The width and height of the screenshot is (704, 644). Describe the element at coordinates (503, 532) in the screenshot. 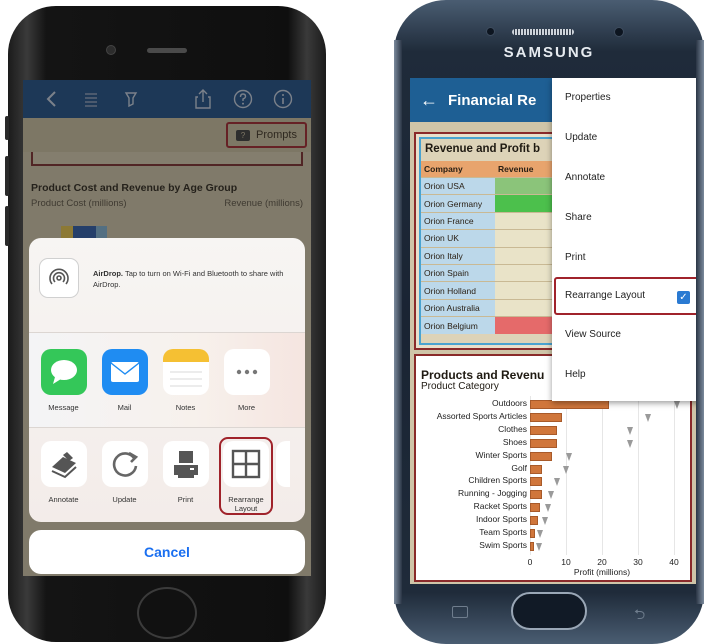

I see `category-label: Team Sports` at that location.